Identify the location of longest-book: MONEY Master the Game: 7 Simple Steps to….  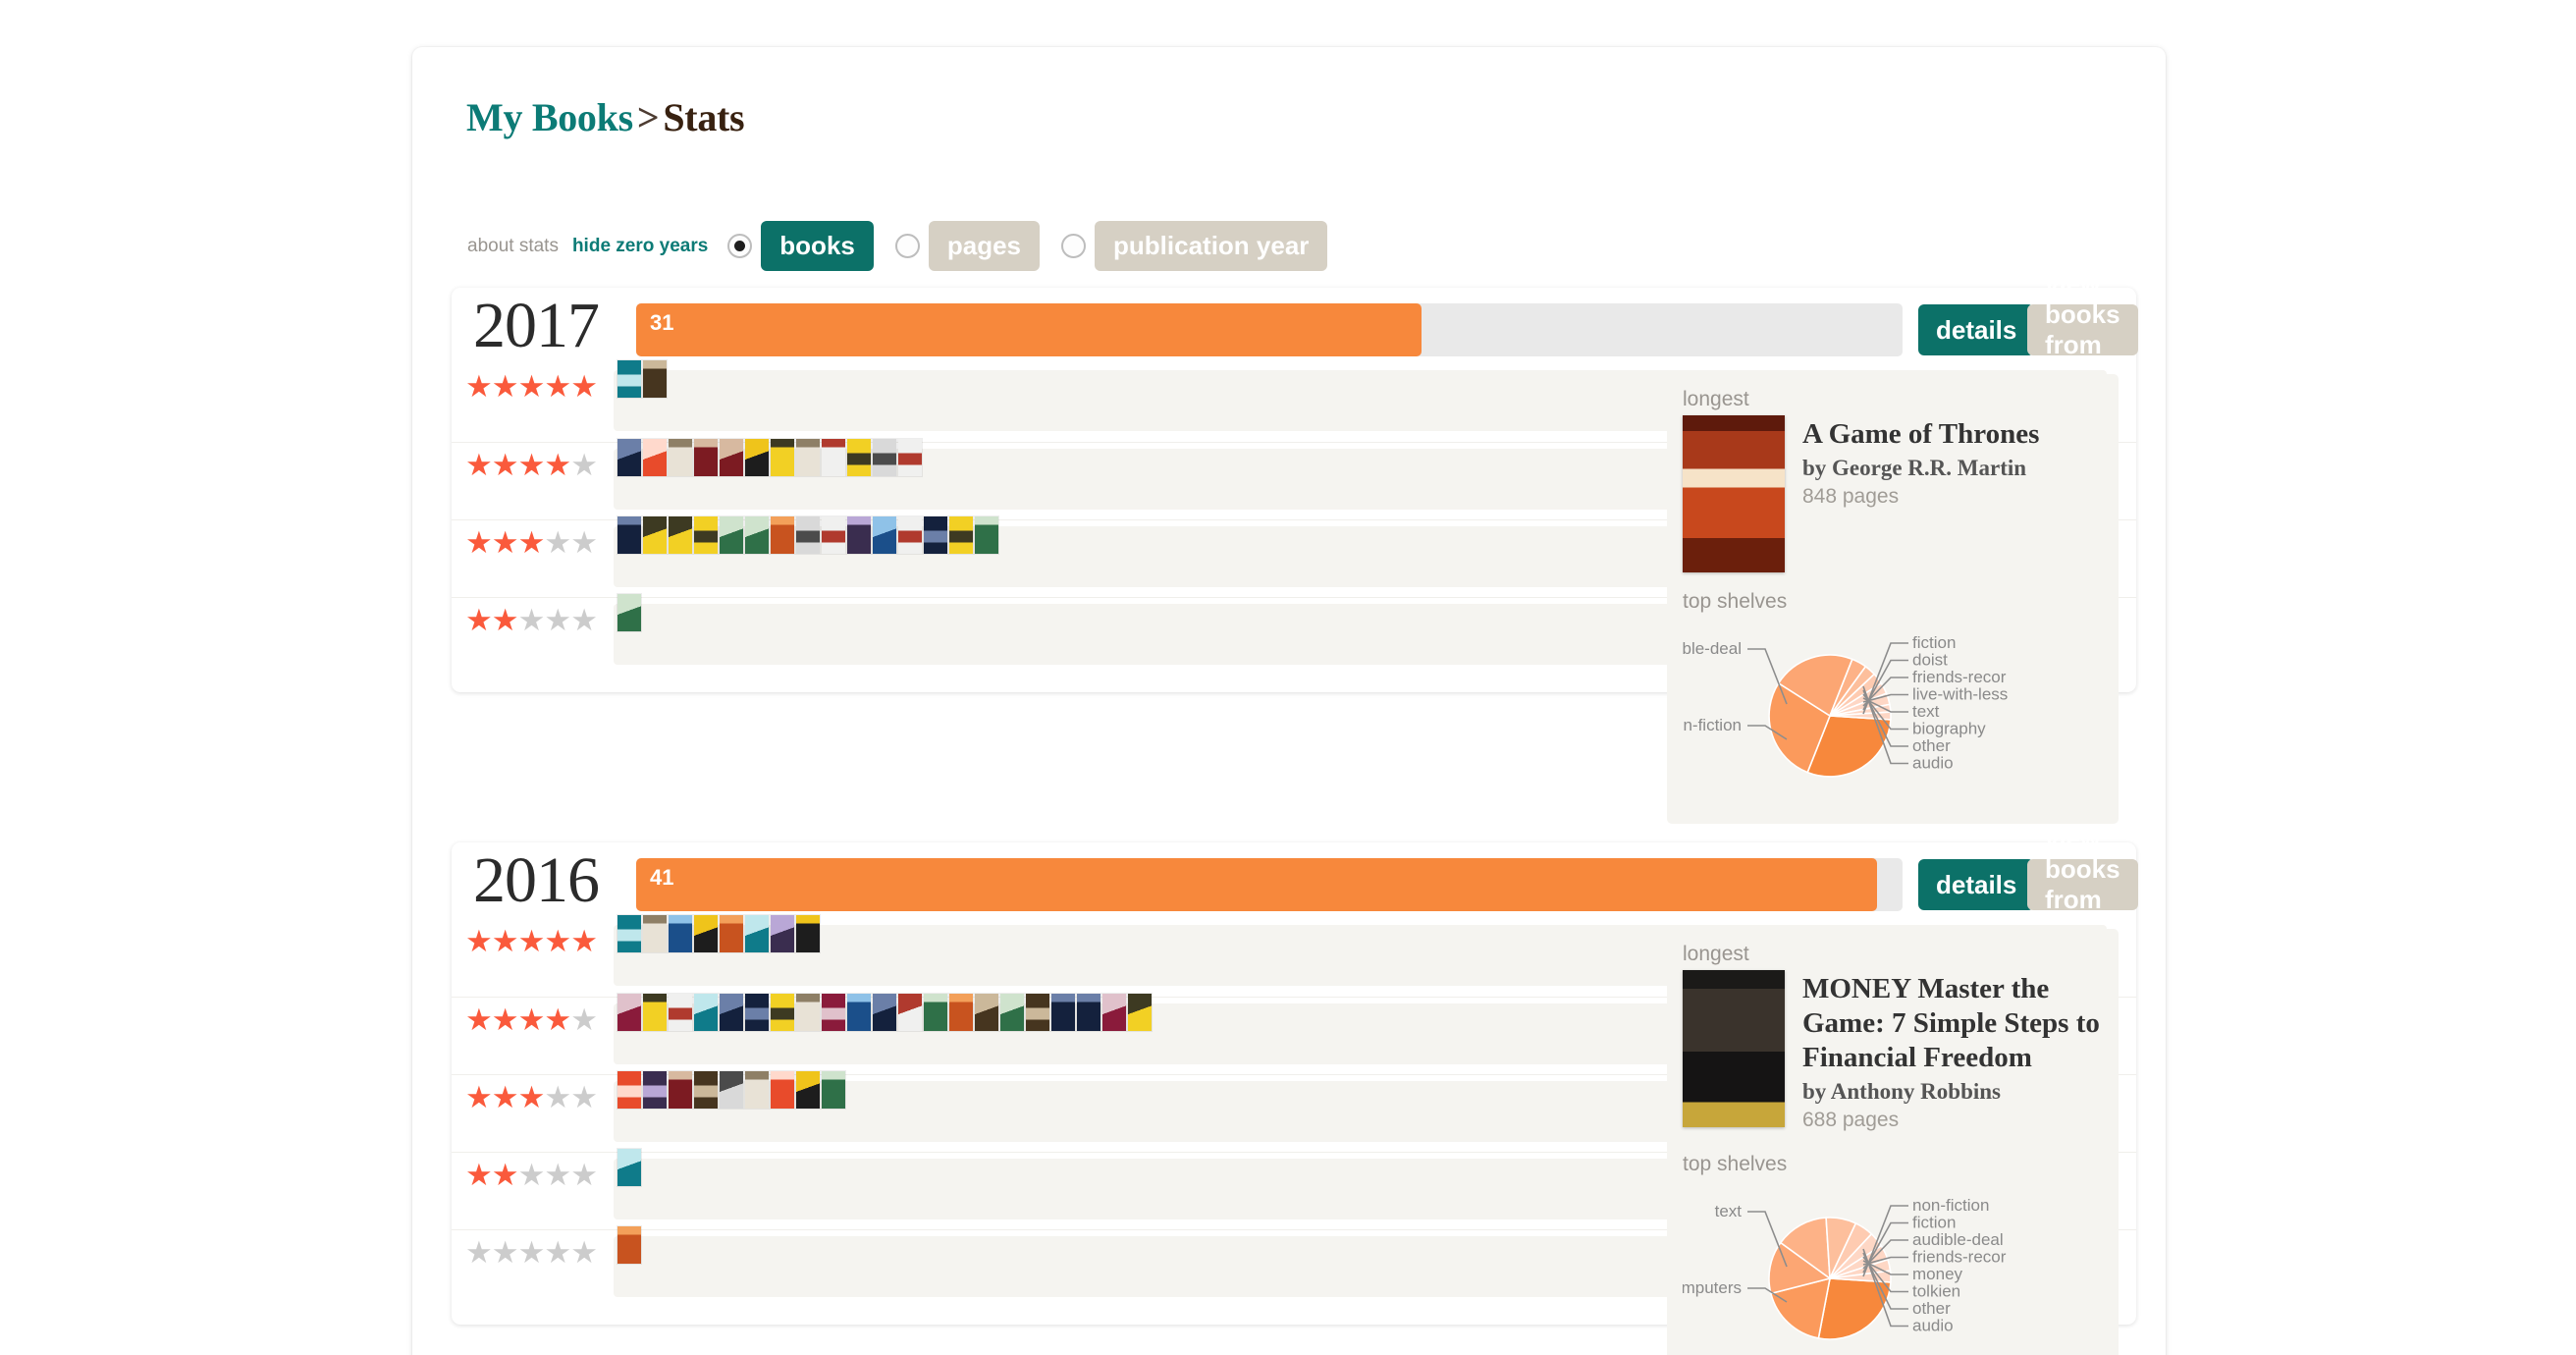
(1893, 1052).